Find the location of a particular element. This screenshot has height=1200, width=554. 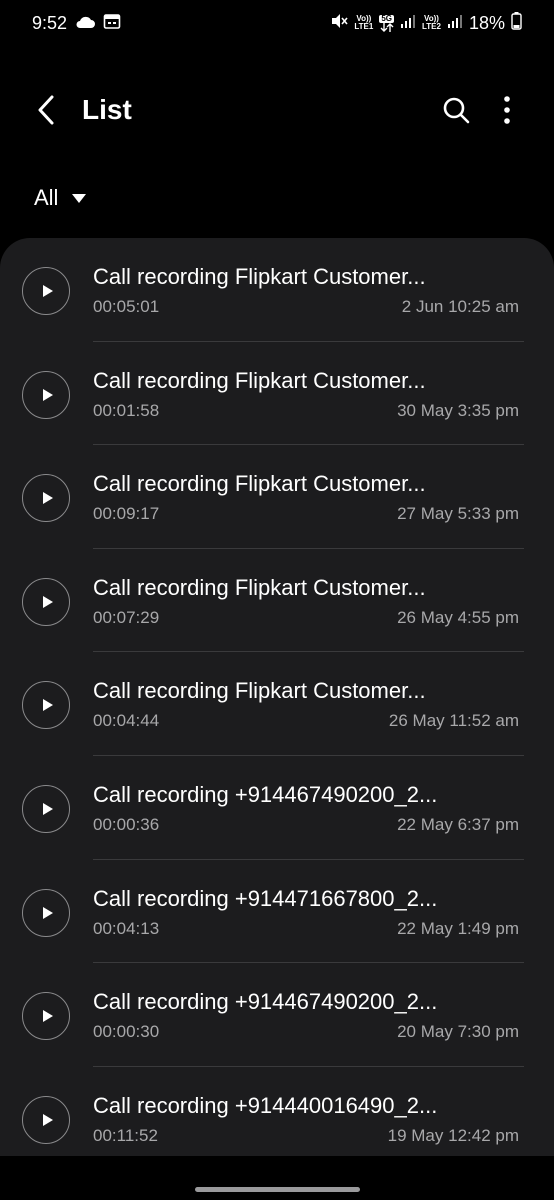

more-vertical-icon is located at coordinates (507, 110).